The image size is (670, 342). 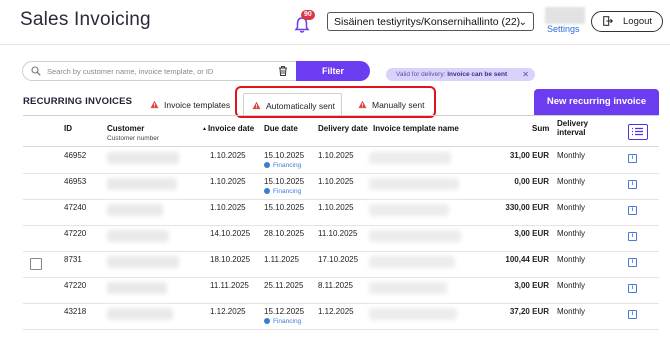 What do you see at coordinates (75, 311) in the screenshot?
I see `cell-id: 43218` at bounding box center [75, 311].